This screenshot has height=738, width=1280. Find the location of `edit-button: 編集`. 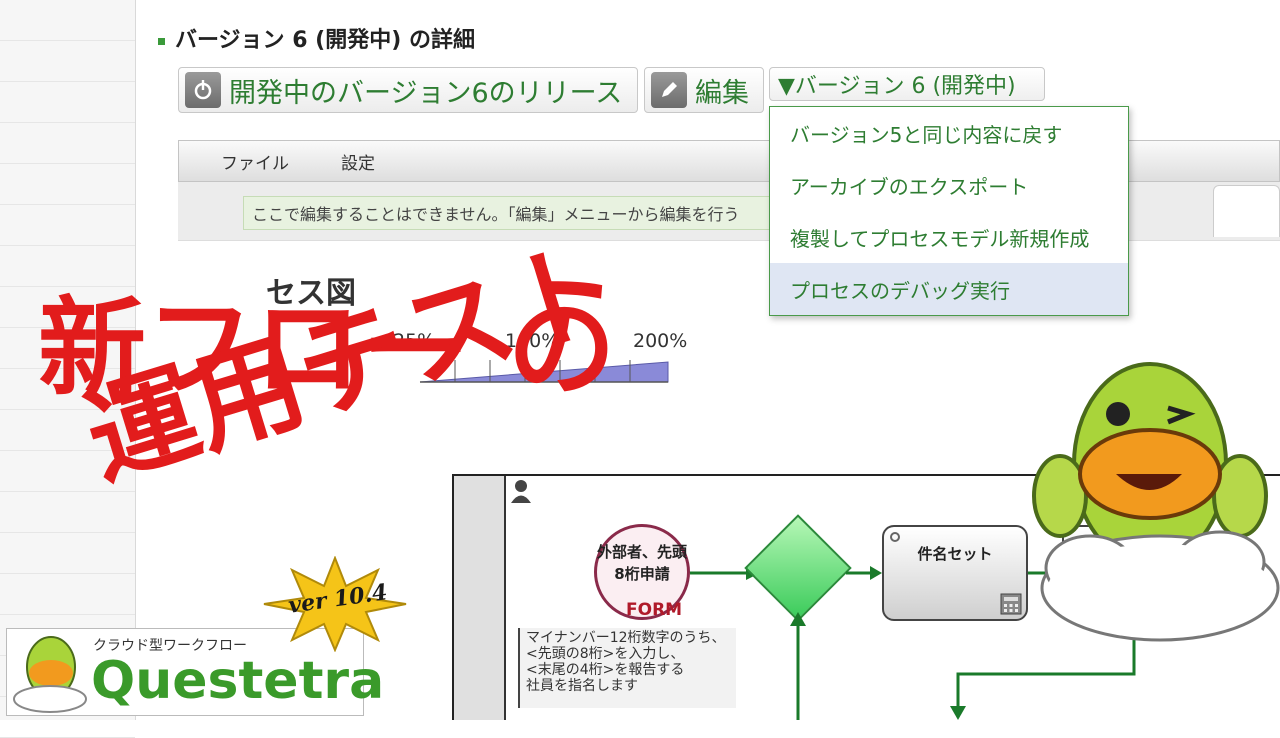

edit-button: 編集 is located at coordinates (704, 90).